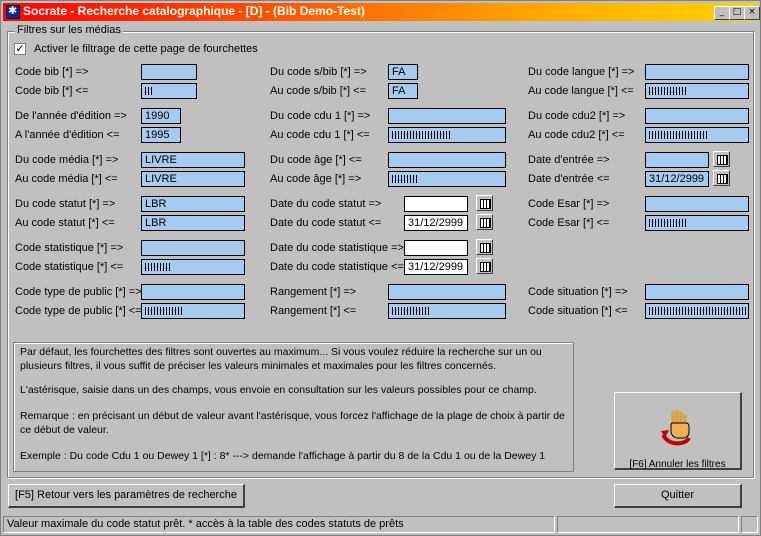 This screenshot has height=536, width=761. What do you see at coordinates (436, 248) in the screenshot?
I see `date-stat-from-field` at bounding box center [436, 248].